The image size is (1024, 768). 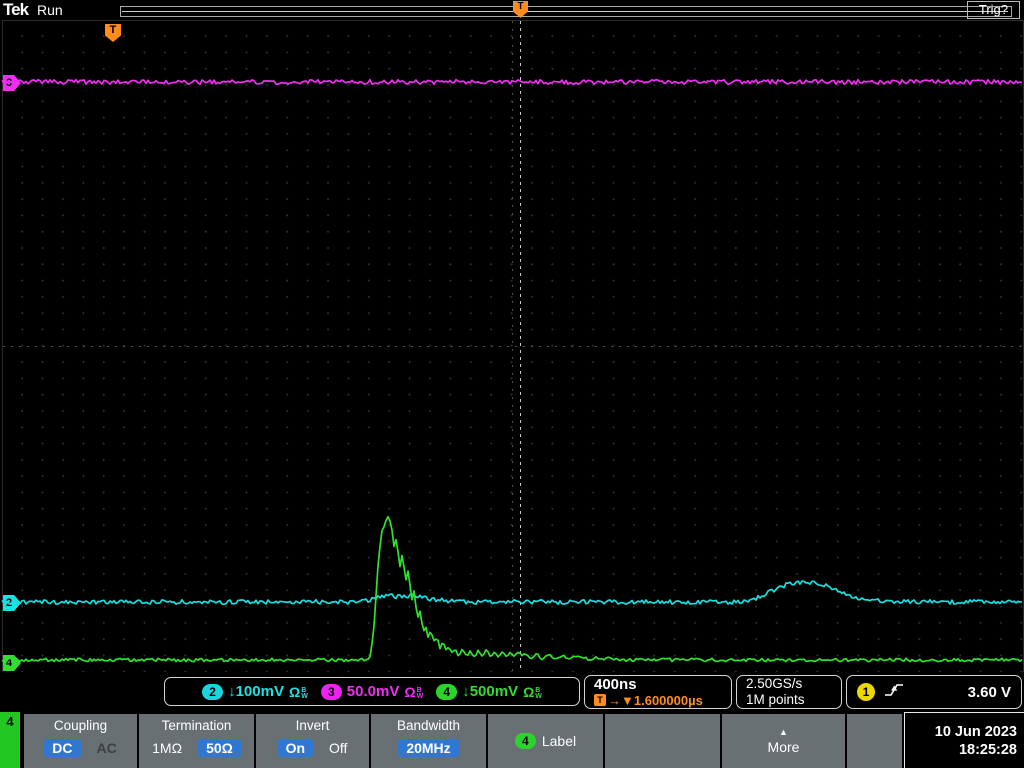 I want to click on label-channel-badge: 4, so click(x=525, y=741).